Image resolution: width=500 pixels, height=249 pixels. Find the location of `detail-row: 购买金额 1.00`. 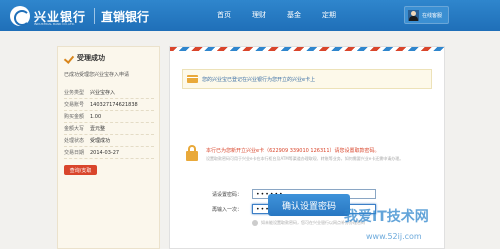

detail-row: 购买金额 1.00 is located at coordinates (109, 117).